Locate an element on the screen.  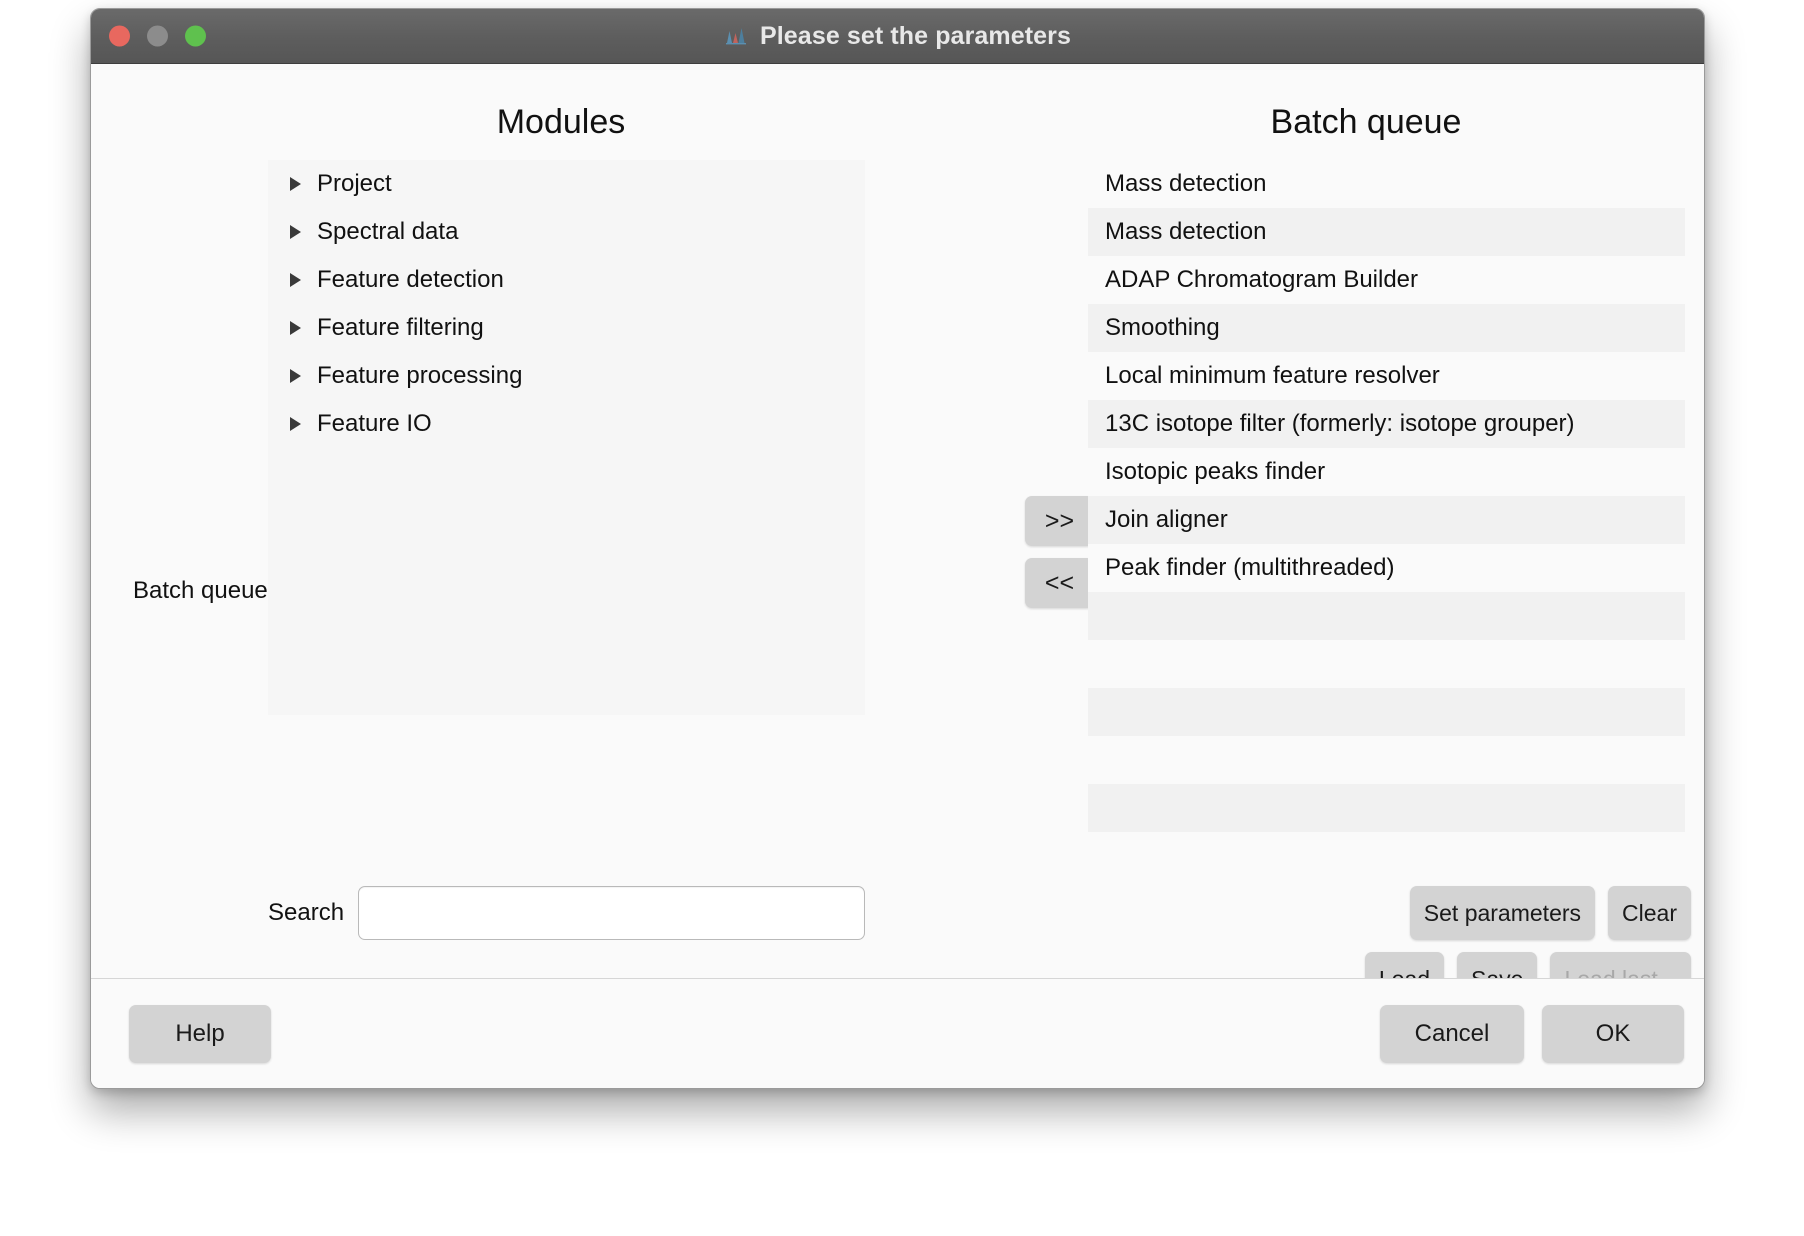
tree-item-feature-detection: Feature detection is located at coordinates (566, 280).